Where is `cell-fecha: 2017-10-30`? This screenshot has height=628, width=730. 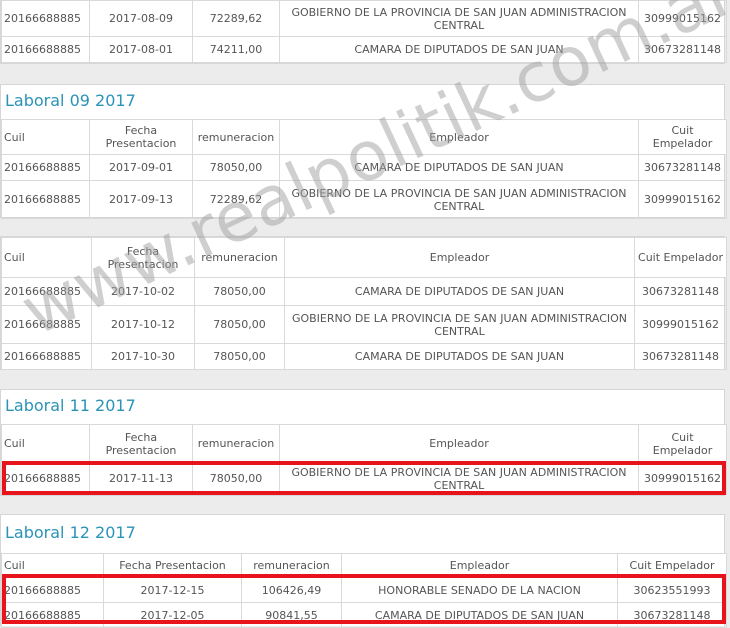
cell-fecha: 2017-10-30 is located at coordinates (143, 356).